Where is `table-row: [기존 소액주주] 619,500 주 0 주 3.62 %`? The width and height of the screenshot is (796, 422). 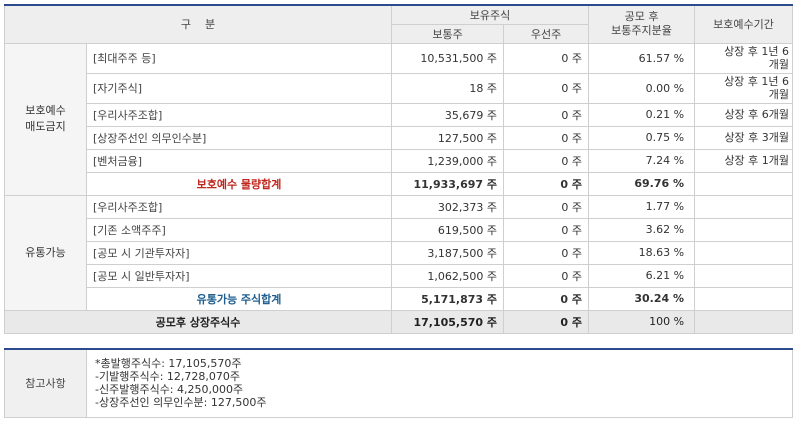 table-row: [기존 소액주주] 619,500 주 0 주 3.62 % is located at coordinates (399, 229).